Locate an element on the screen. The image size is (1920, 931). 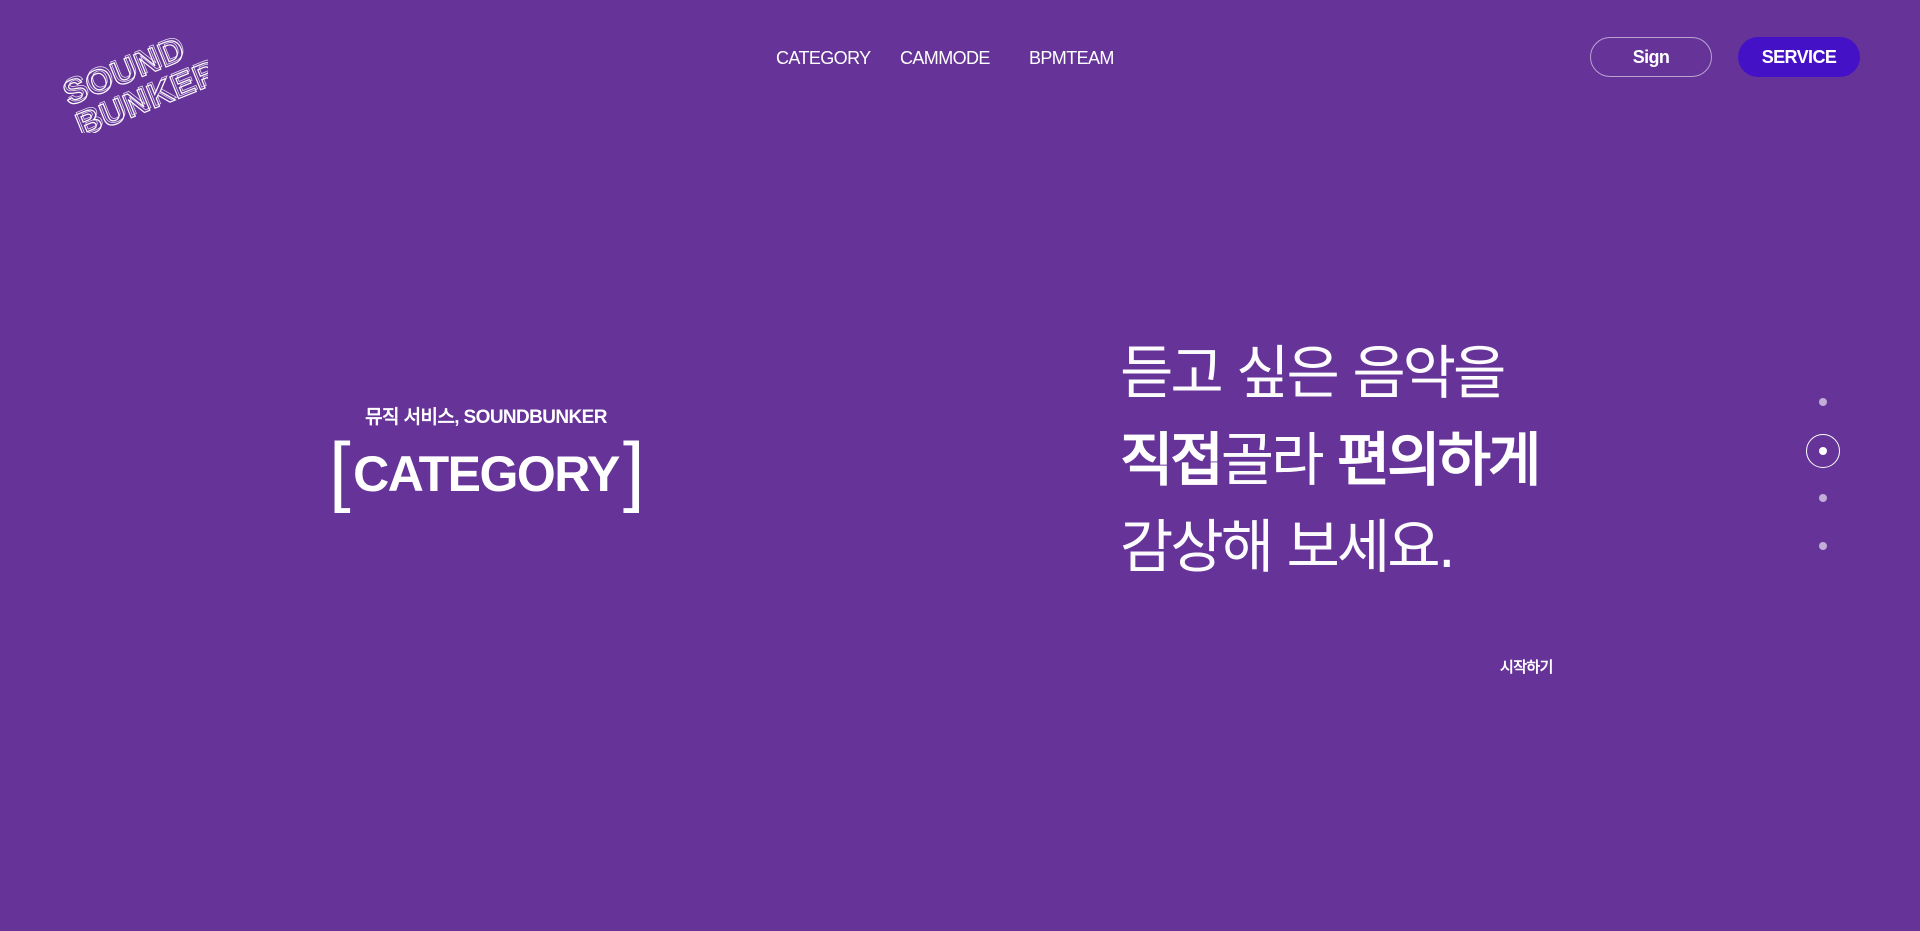
headline-line-2: 직접골라 편의하게 is located at coordinates (1330, 460).